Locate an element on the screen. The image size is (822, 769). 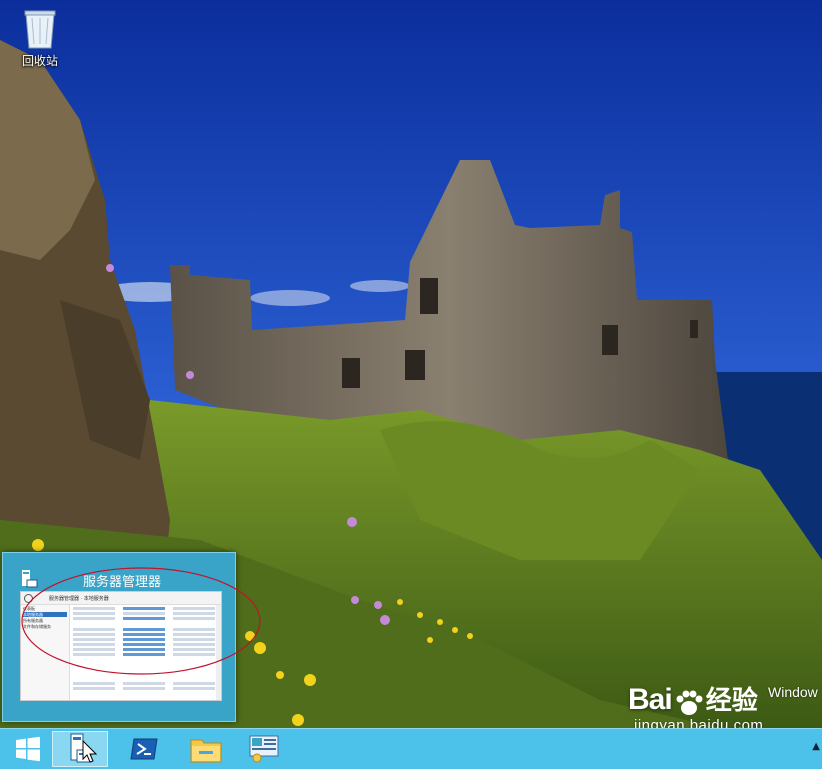
taskbar: ▲ is located at coordinates (411, 748).